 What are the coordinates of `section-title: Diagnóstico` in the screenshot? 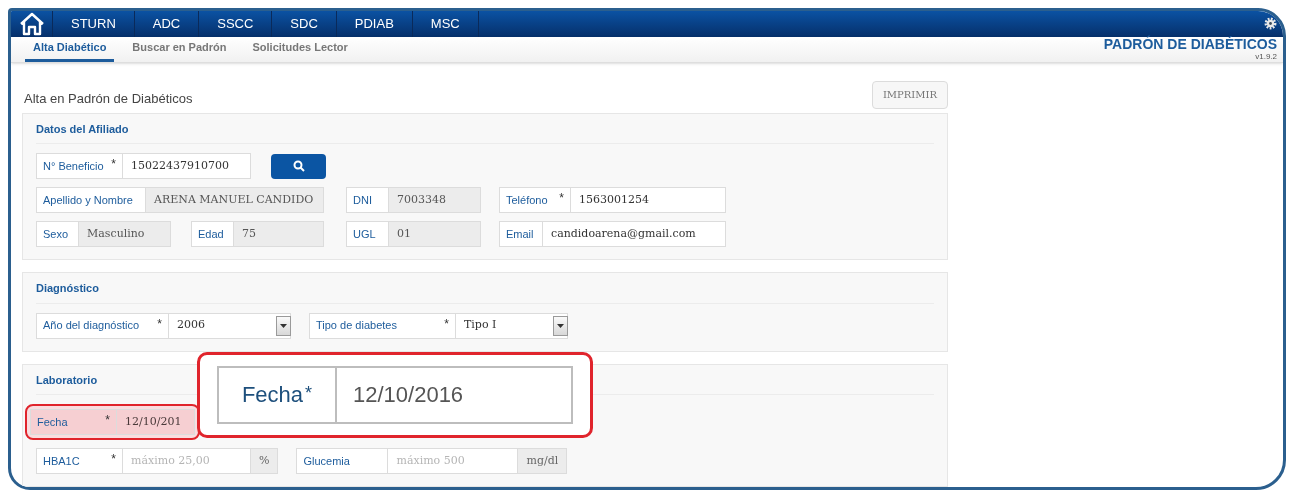 It's located at (485, 292).